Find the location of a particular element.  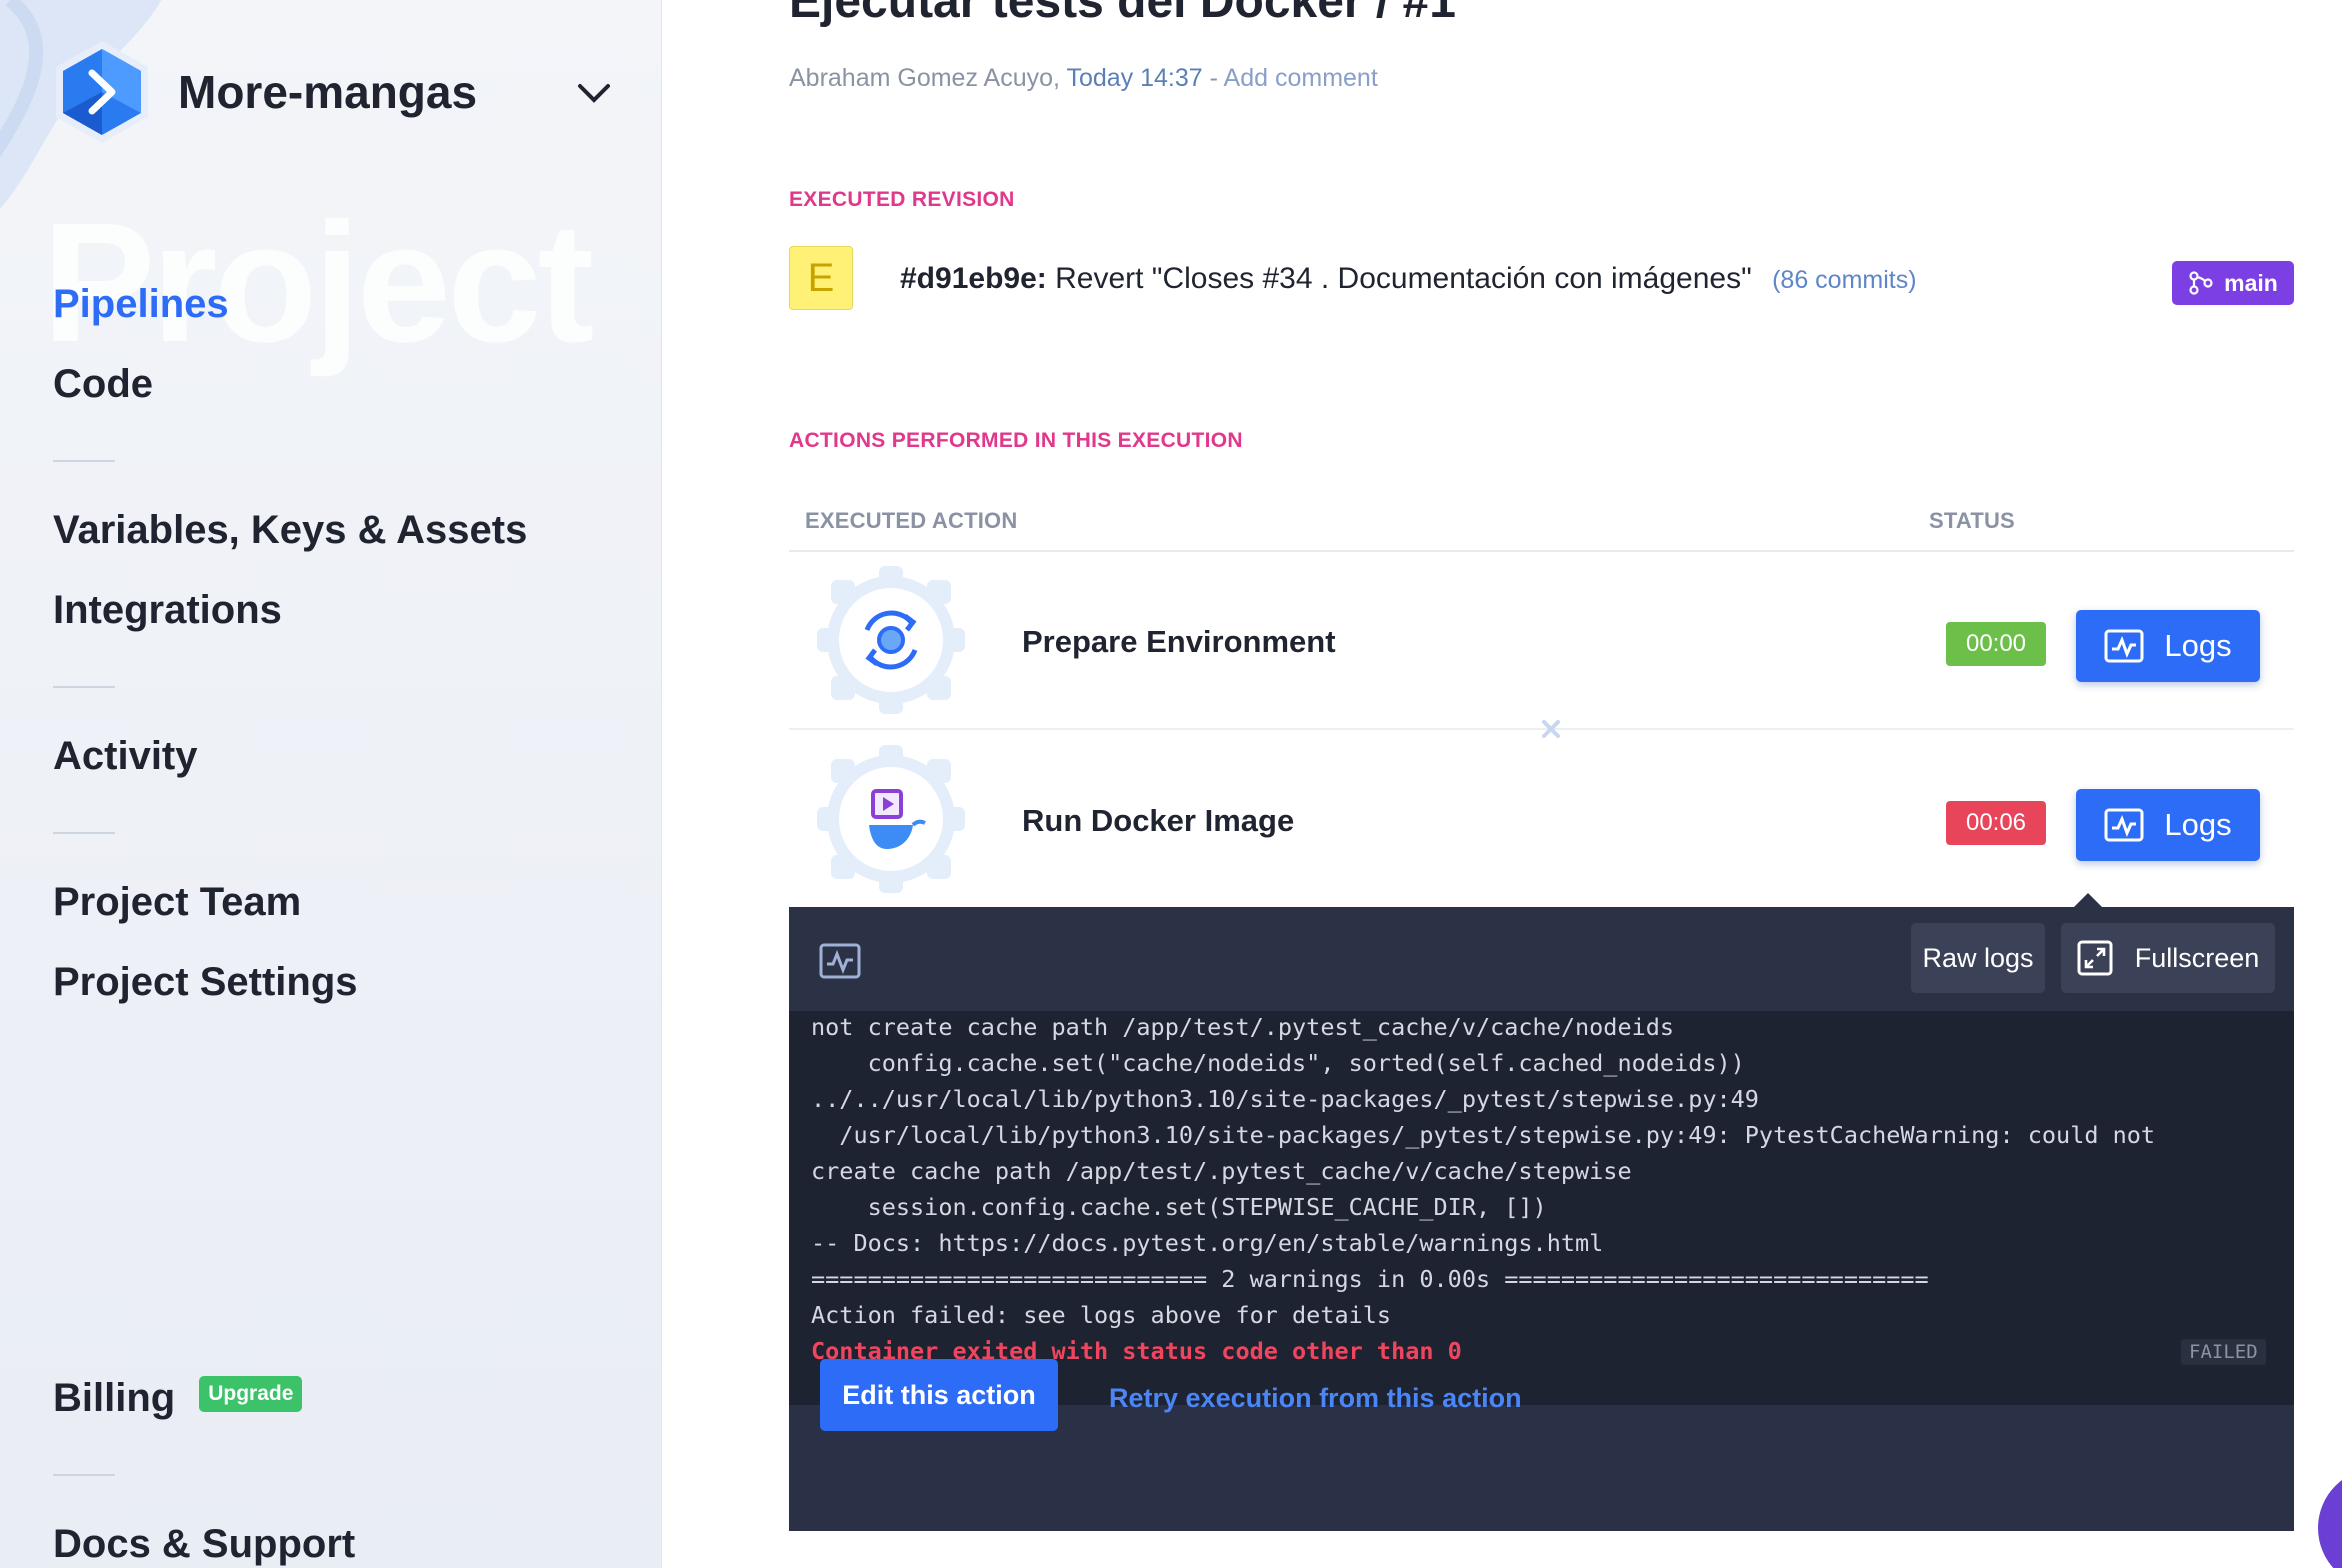

fullscreen-label: Fullscreen is located at coordinates (2197, 957).